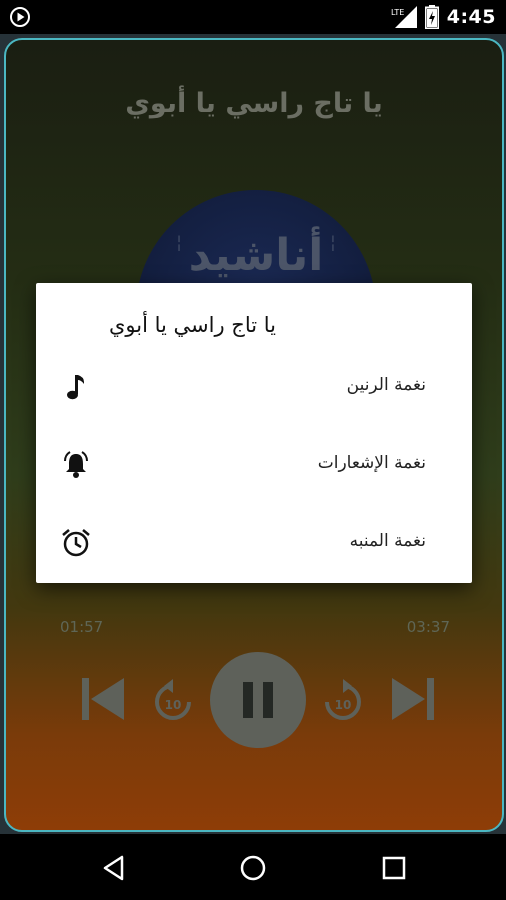  I want to click on recents-icon, so click(394, 868).